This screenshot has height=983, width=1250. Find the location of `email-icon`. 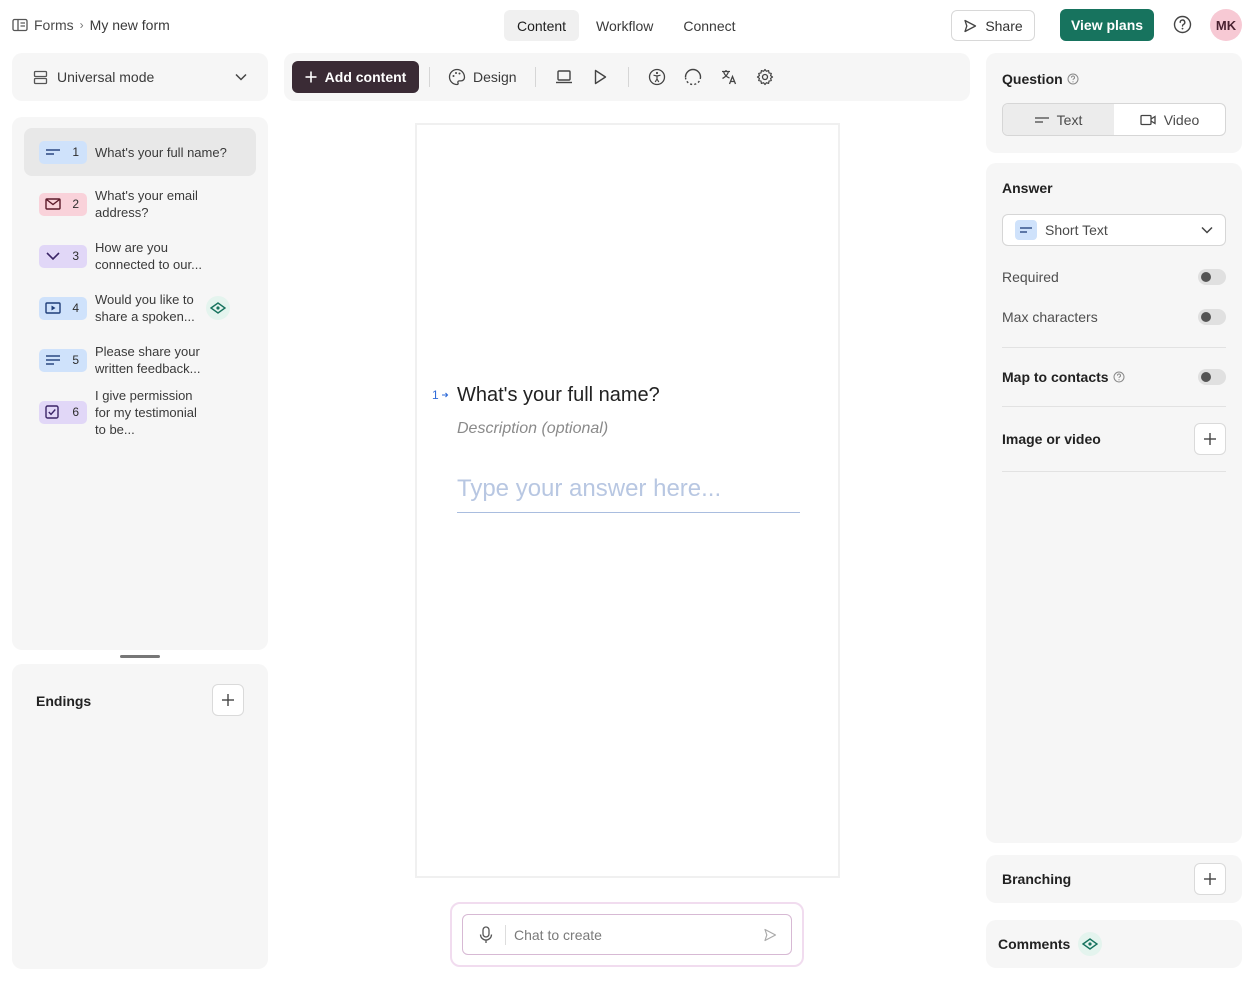

email-icon is located at coordinates (53, 204).